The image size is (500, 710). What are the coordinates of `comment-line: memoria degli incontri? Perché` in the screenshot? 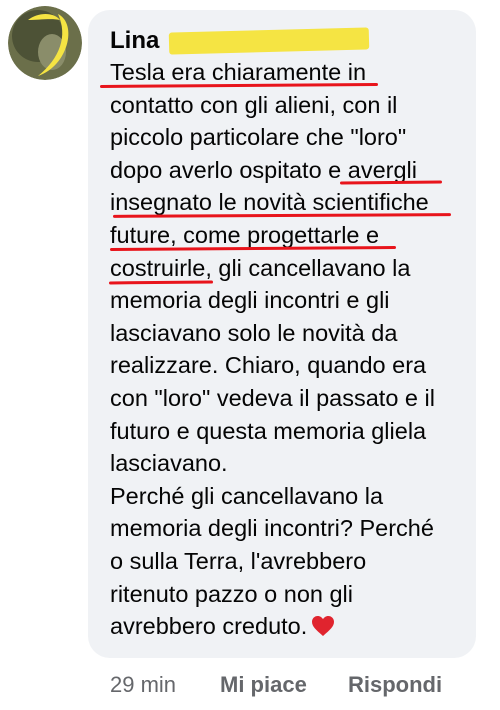 It's located at (272, 528).